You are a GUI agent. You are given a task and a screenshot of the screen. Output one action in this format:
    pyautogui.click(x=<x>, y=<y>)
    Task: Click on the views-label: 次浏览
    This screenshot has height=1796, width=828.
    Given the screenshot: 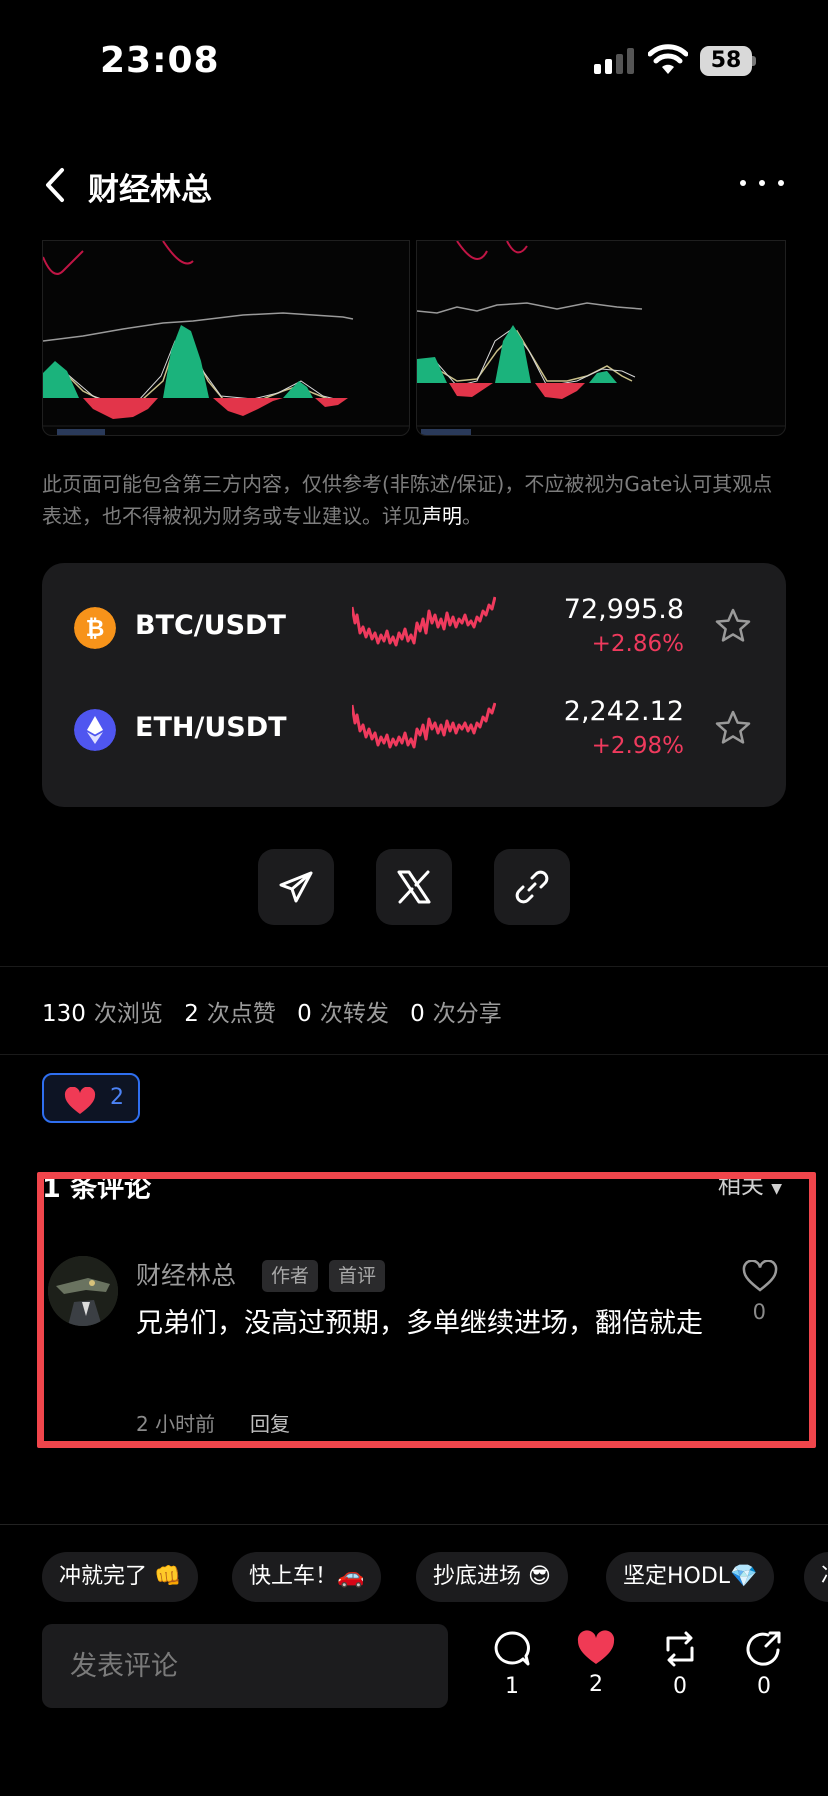 What is the action you would take?
    pyautogui.click(x=128, y=1014)
    